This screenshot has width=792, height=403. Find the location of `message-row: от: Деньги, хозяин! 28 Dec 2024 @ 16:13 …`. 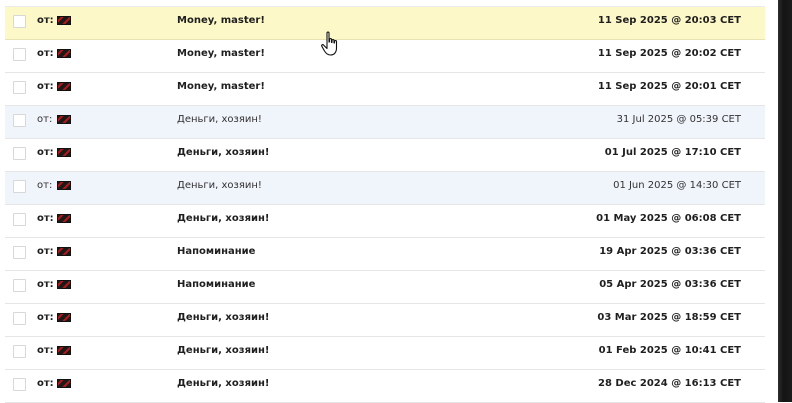

message-row: от: Деньги, хозяин! 28 Dec 2024 @ 16:13 … is located at coordinates (385, 386).